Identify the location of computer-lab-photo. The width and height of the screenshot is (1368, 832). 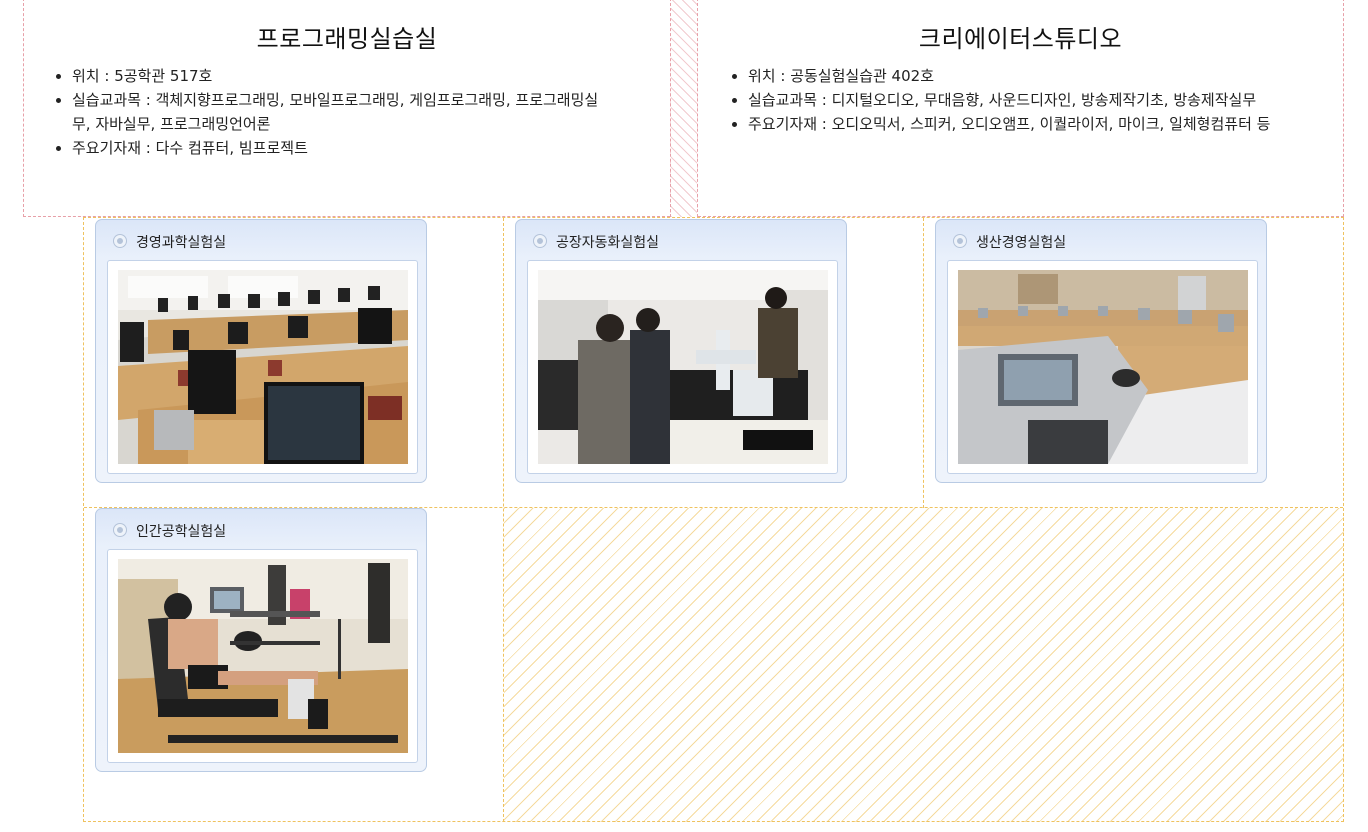
(263, 367).